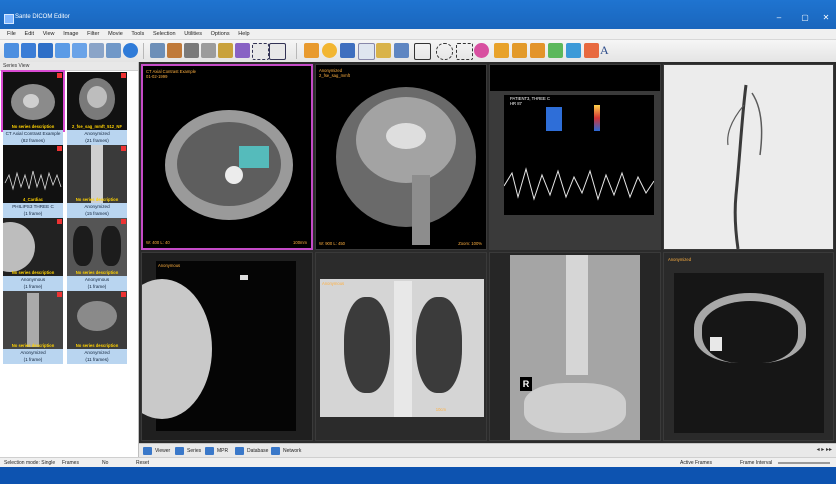  Describe the element at coordinates (142, 463) in the screenshot. I see `reset-button: Reset` at that location.